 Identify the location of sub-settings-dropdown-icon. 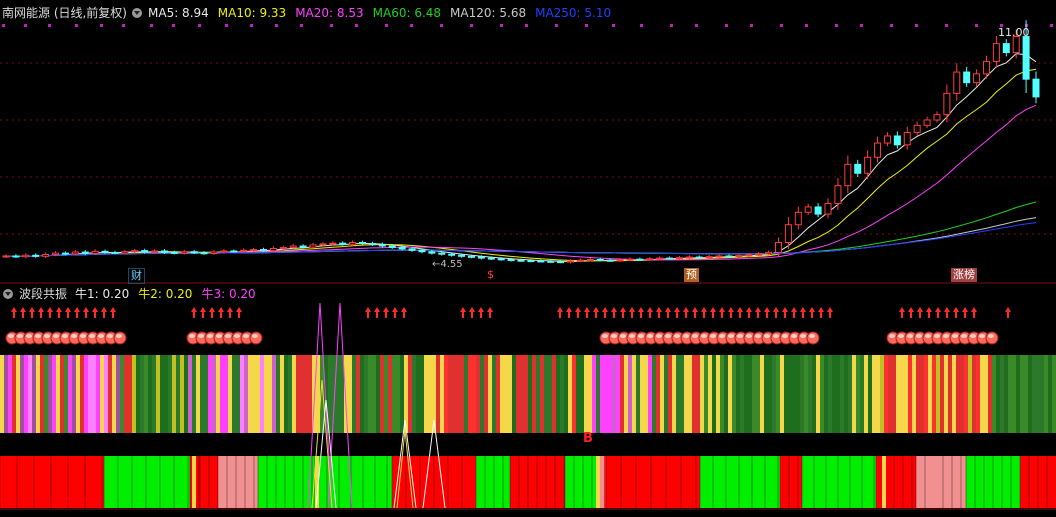
(8, 294).